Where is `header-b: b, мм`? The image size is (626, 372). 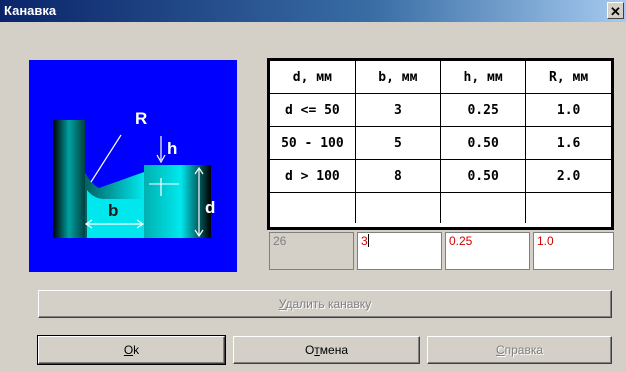
header-b: b, мм is located at coordinates (398, 77).